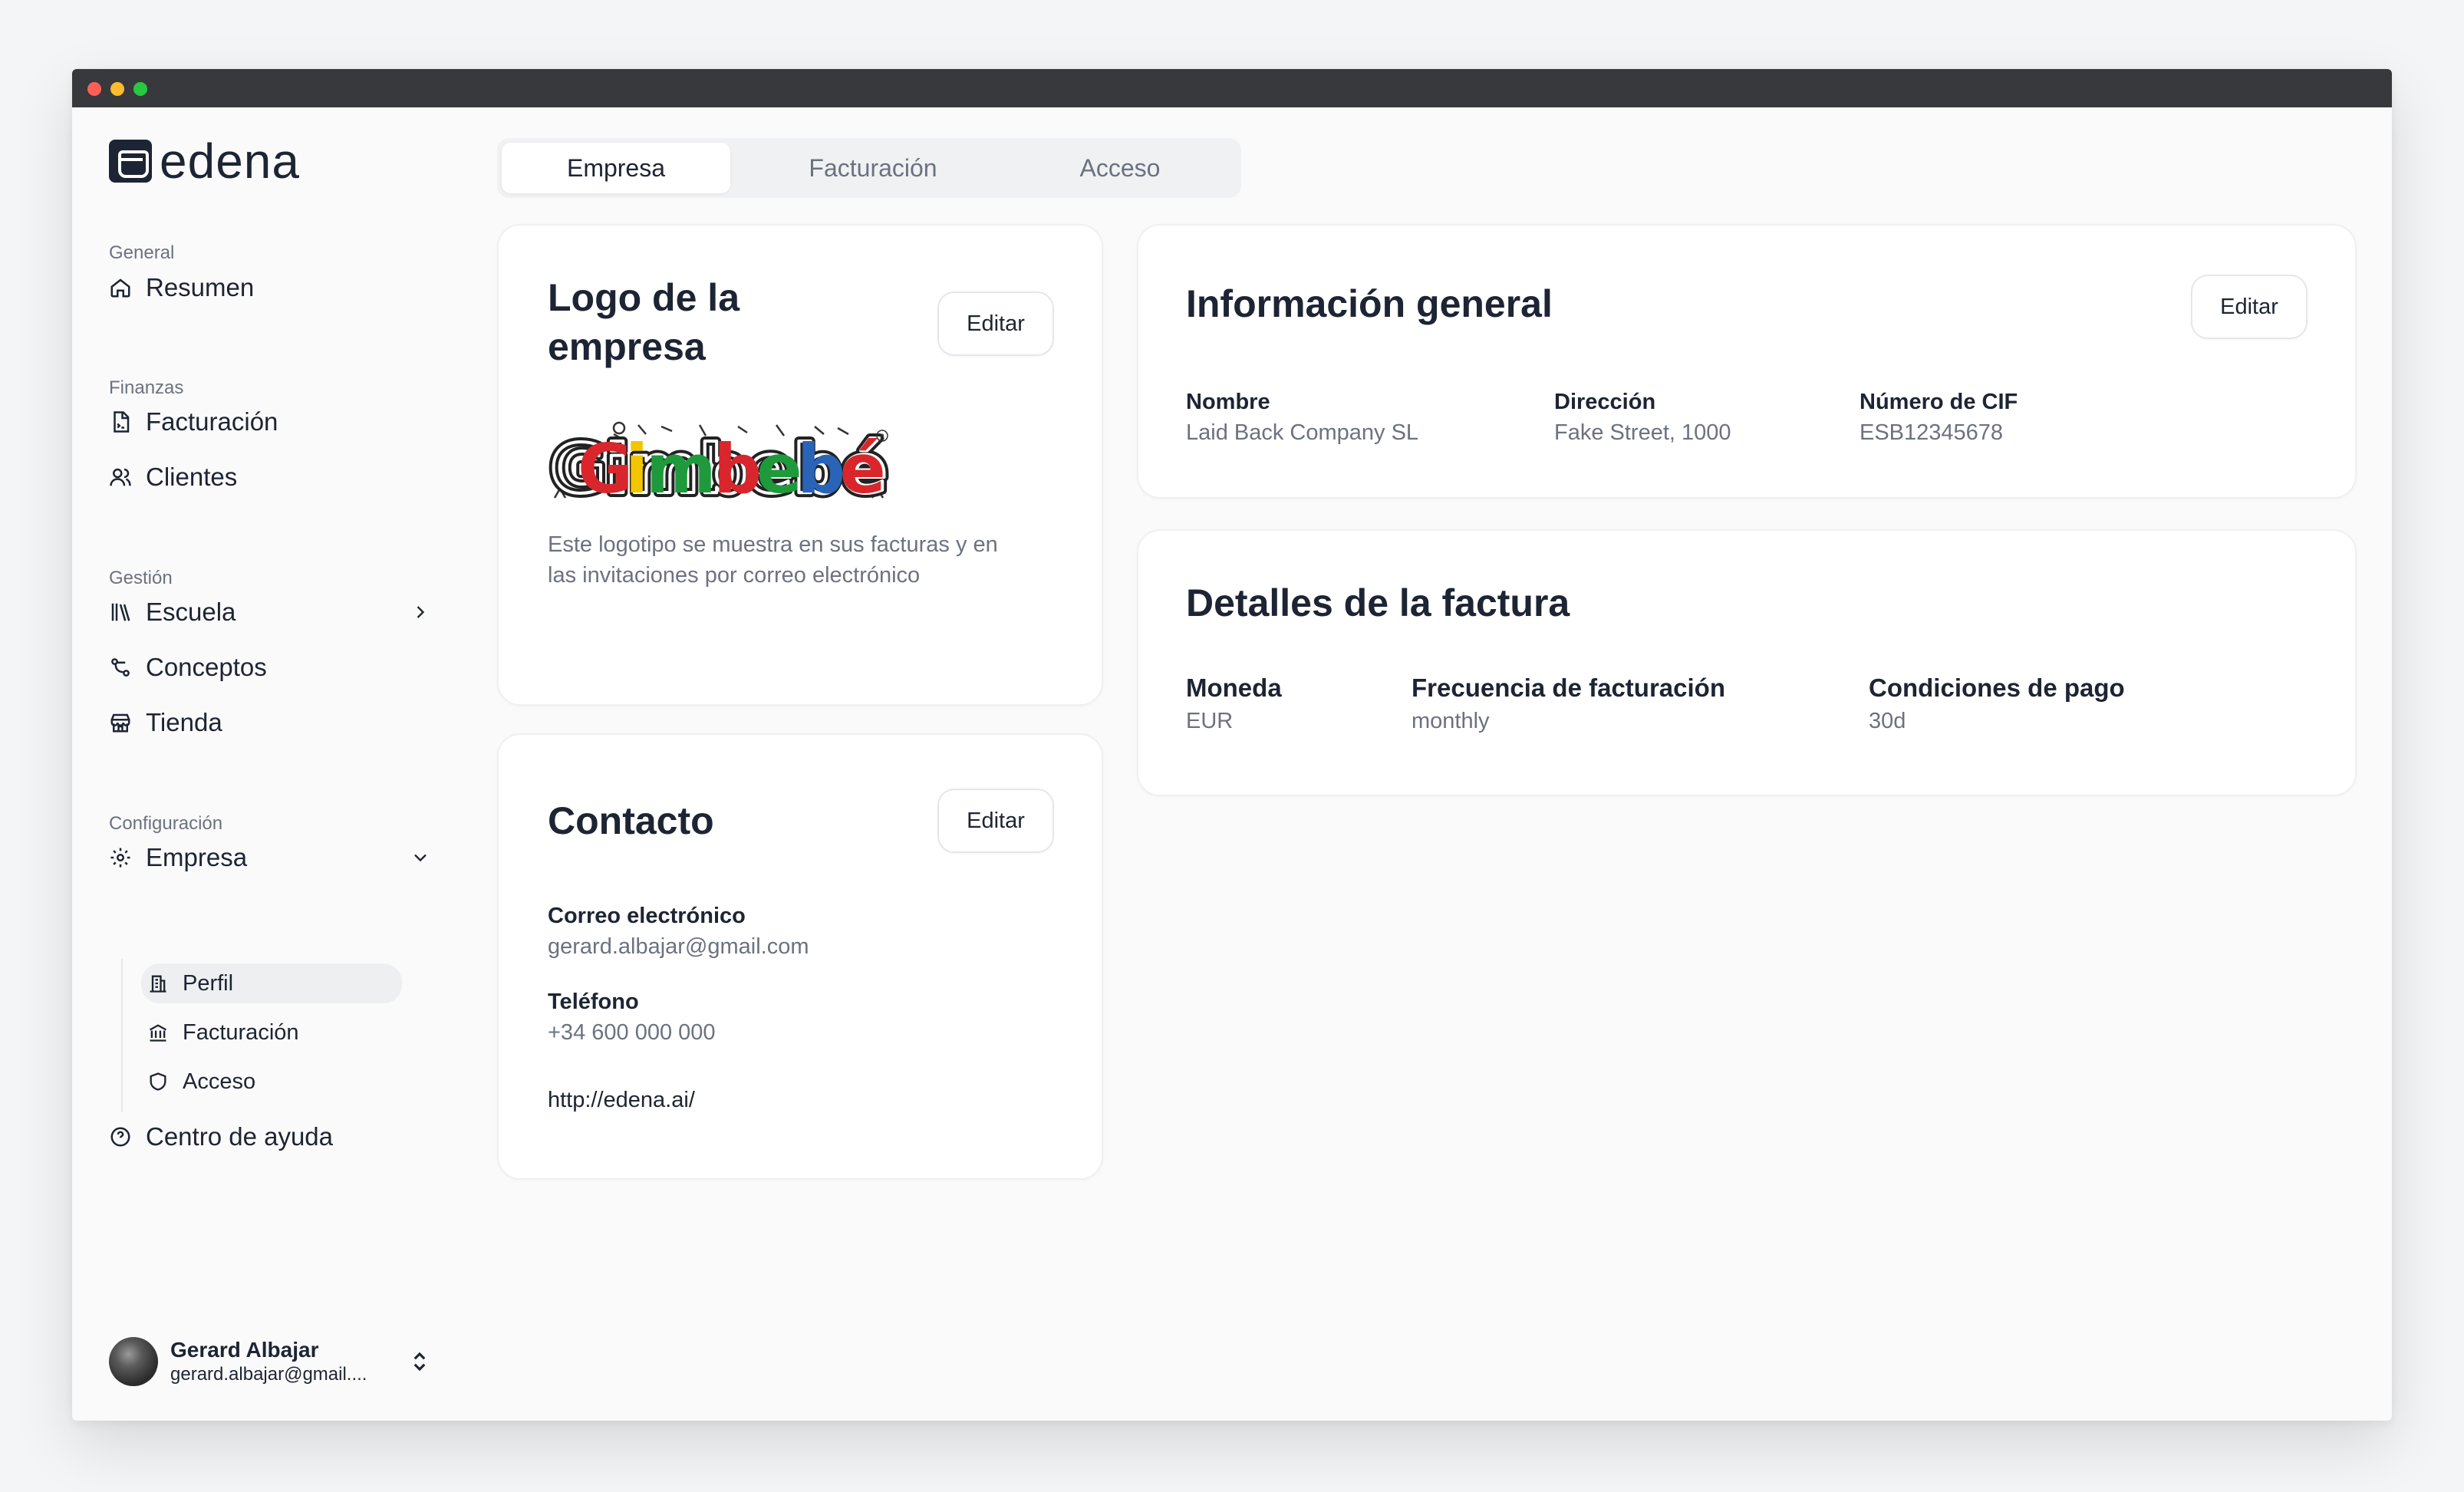  Describe the element at coordinates (241, 1032) in the screenshot. I see `sidebar-subitem-label: Facturación` at that location.